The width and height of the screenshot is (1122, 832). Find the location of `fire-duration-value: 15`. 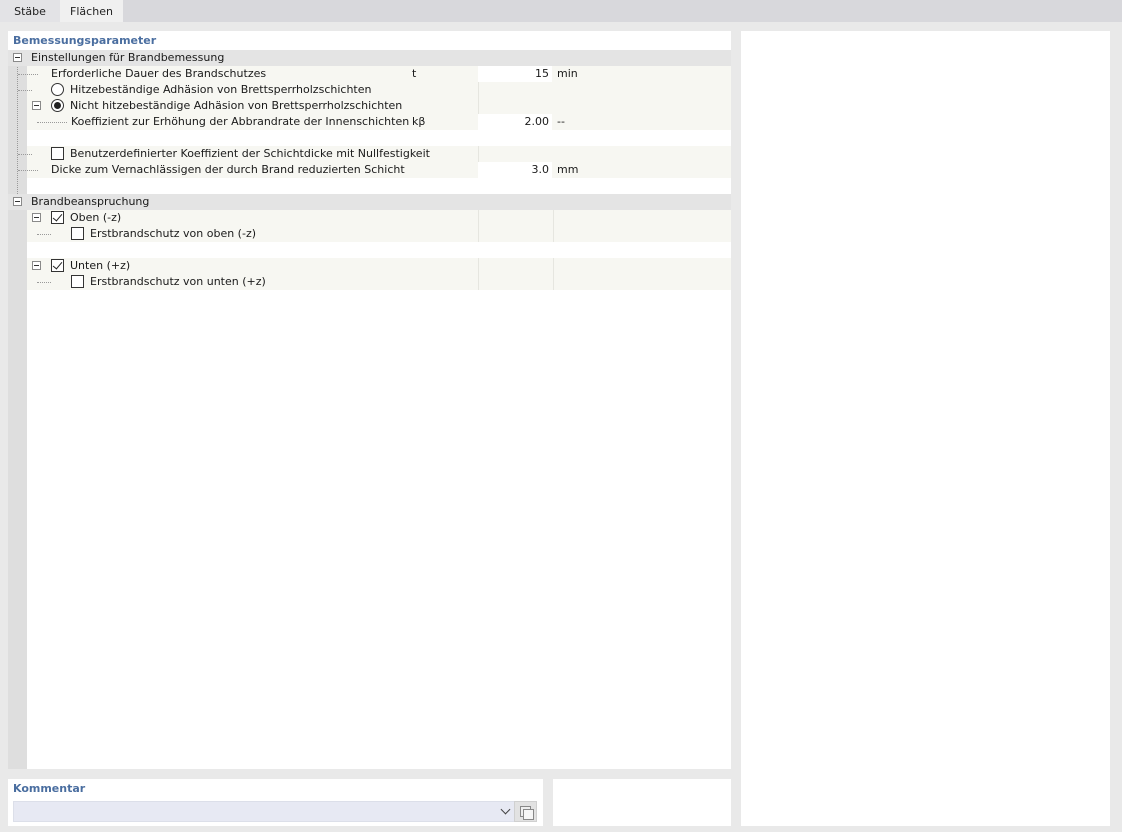

fire-duration-value: 15 is located at coordinates (513, 74).